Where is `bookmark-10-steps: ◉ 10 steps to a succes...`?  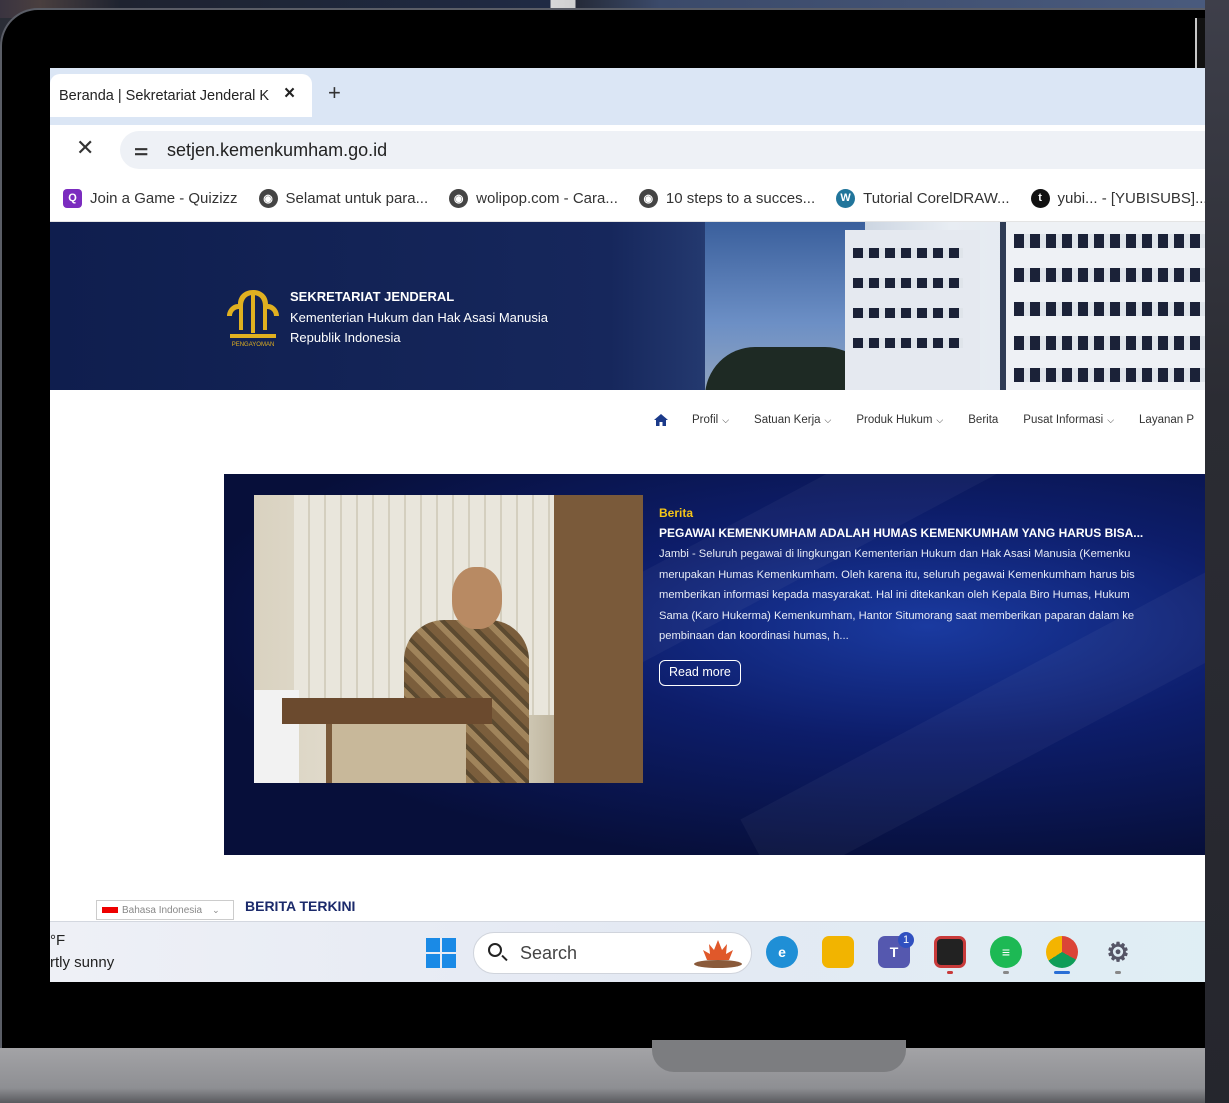
bookmark-10-steps: ◉ 10 steps to a succes... is located at coordinates (727, 198).